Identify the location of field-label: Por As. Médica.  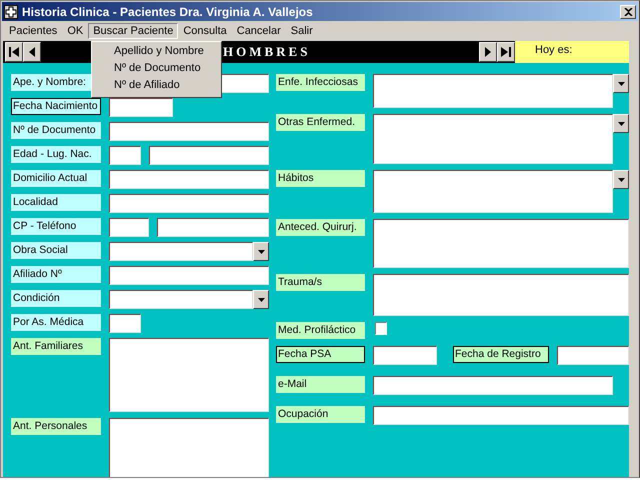
(56, 322).